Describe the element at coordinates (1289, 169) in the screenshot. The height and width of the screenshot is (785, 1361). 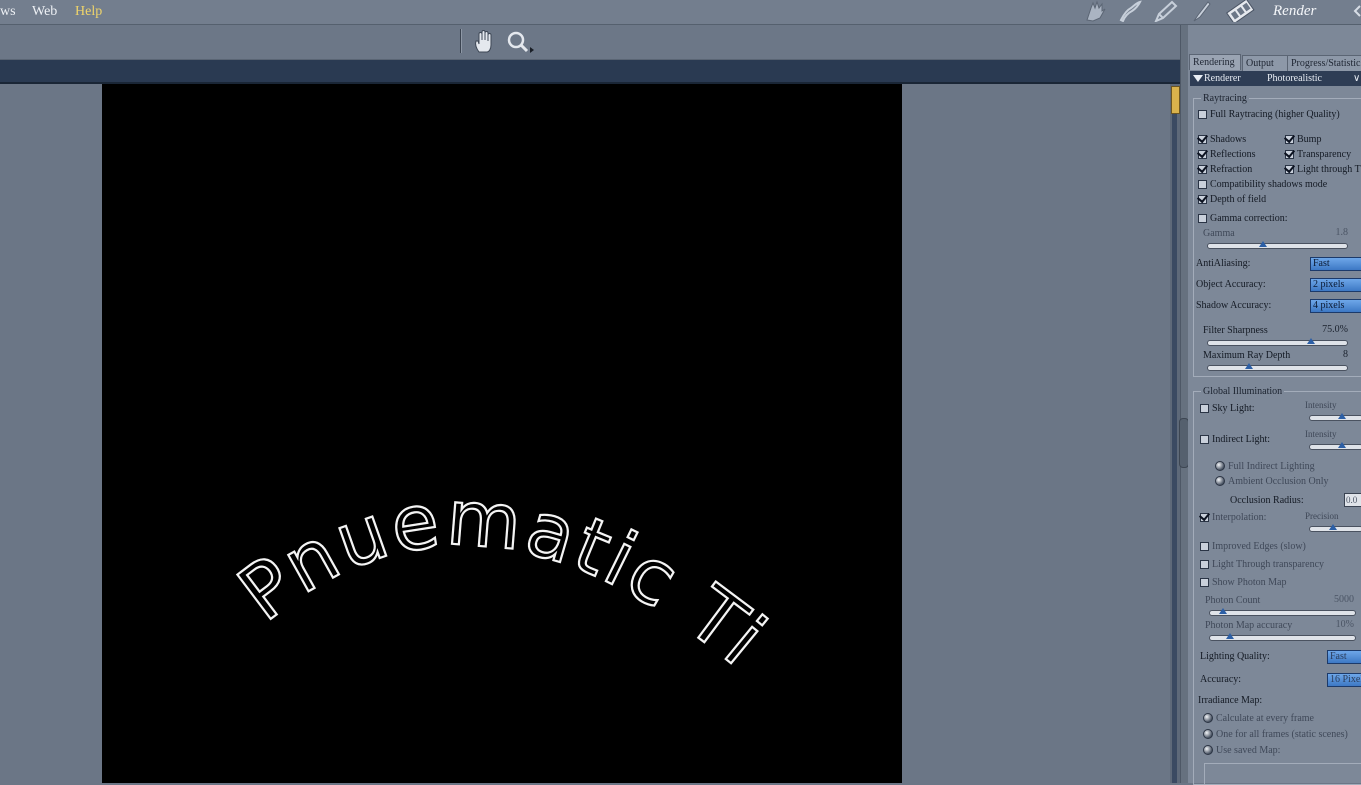
I see `light-through-checkbox` at that location.